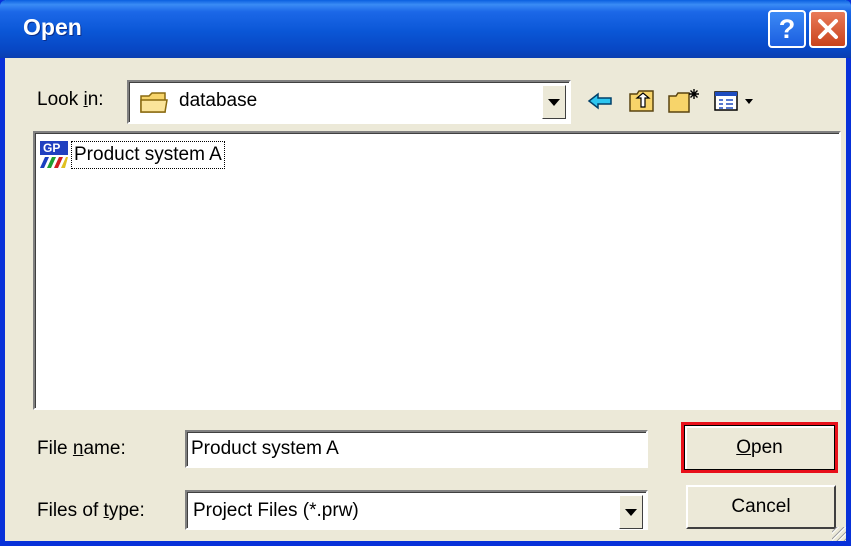  Describe the element at coordinates (416, 510) in the screenshot. I see `files-of-type-dropdown: Project Files (*.prw)` at that location.